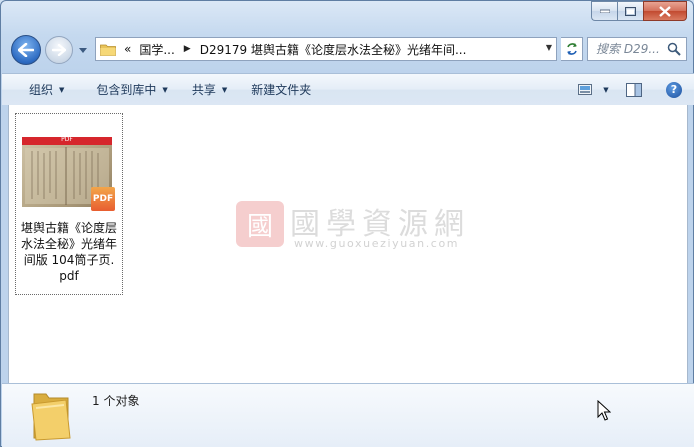 The image size is (694, 447). I want to click on minimize-icon, so click(604, 11).